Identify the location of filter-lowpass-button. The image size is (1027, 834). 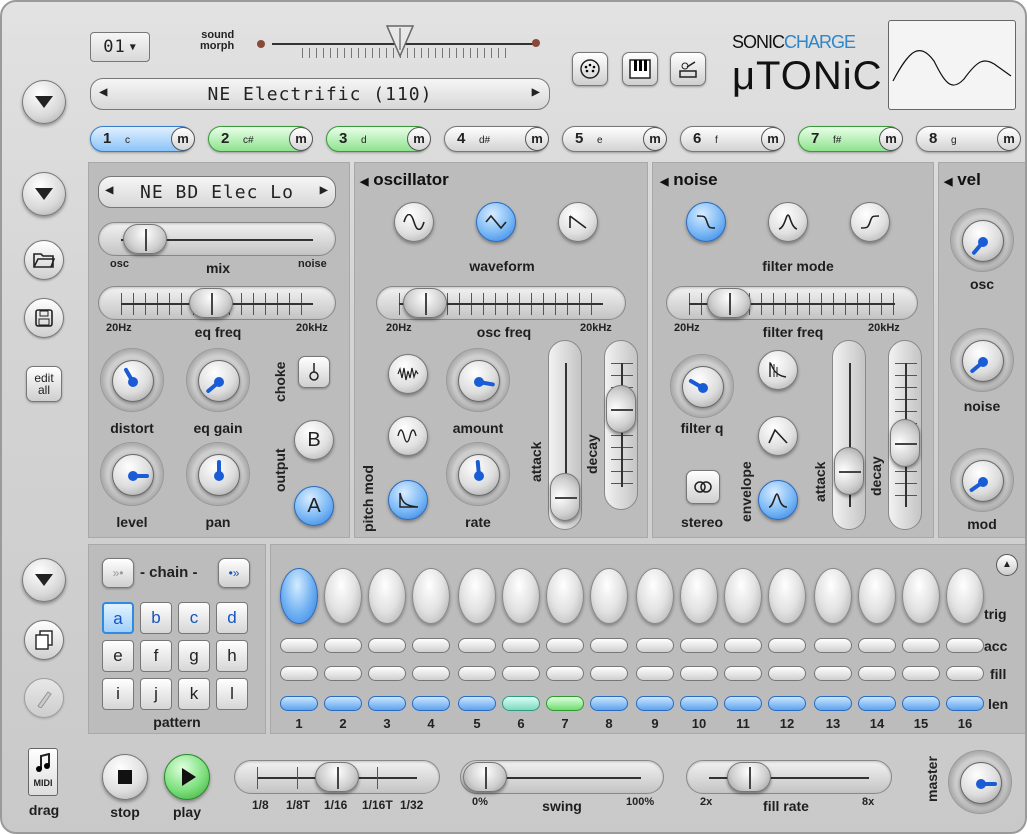
(706, 222).